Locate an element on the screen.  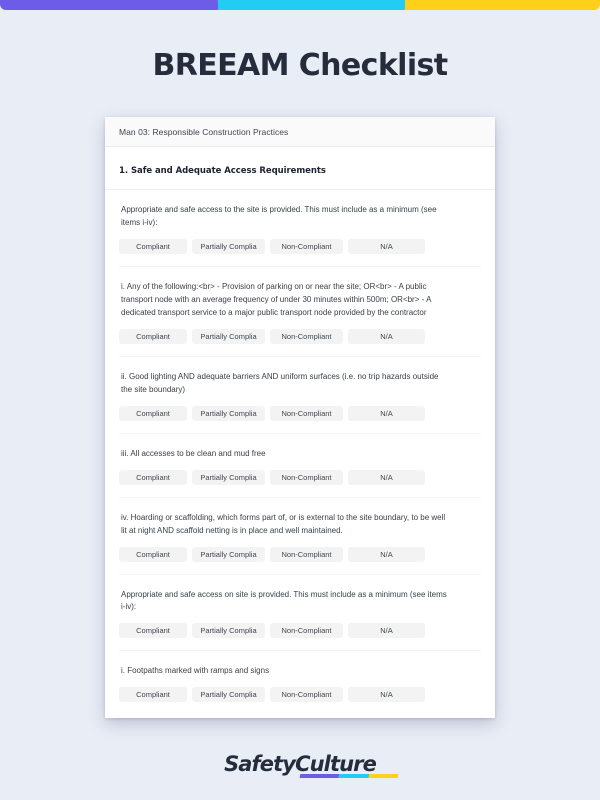
brand-bar-segment-cyan is located at coordinates (313, 5).